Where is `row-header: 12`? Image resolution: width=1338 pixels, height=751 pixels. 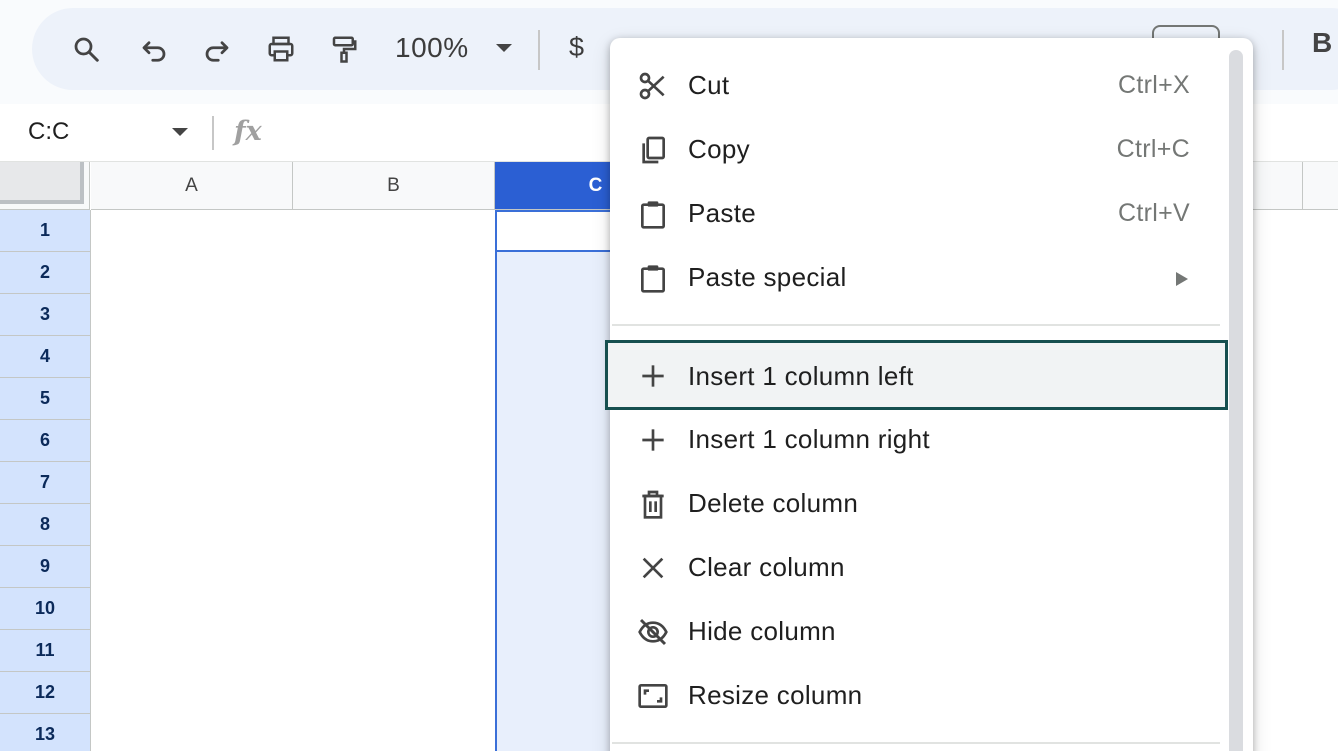 row-header: 12 is located at coordinates (45, 693).